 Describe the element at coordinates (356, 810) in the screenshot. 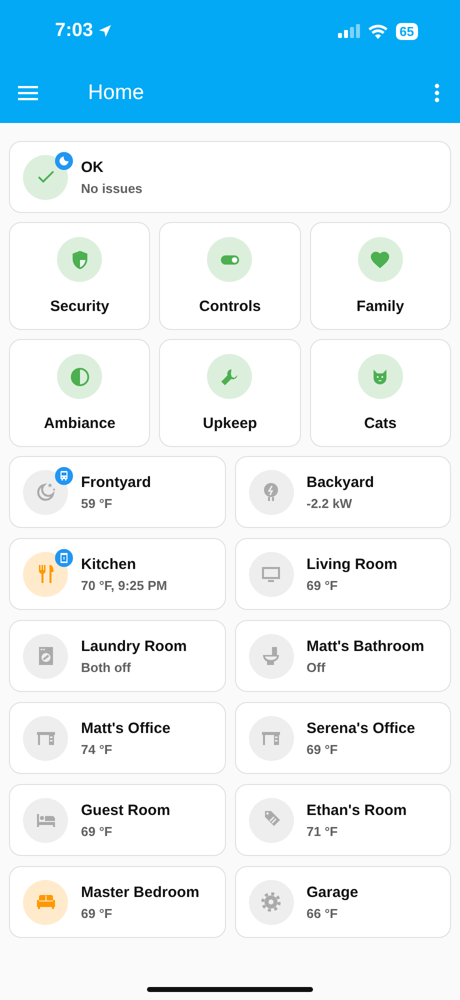

I see `room-name: Ethan's Room` at that location.